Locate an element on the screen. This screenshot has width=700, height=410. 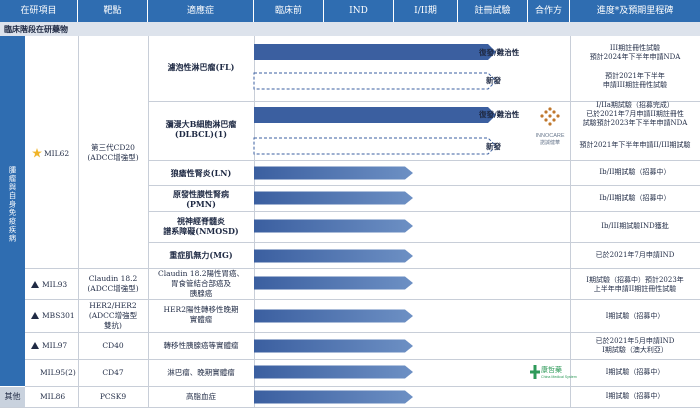
progress-nmosd: Ib/III期試驗IND獲批 is located at coordinates (635, 226).